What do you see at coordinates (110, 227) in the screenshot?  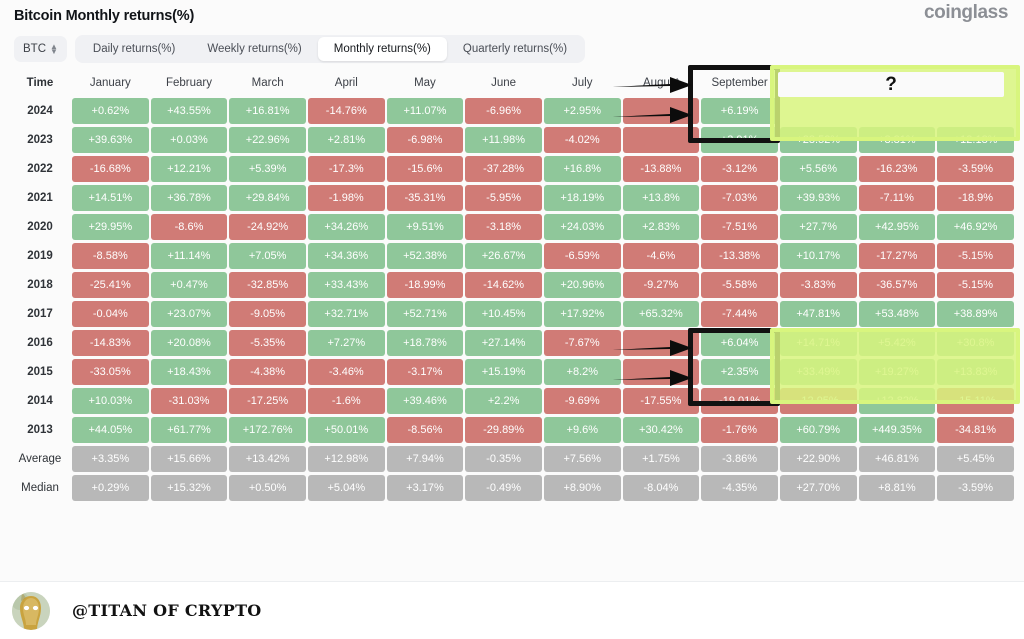 I see `cell-2020-january: +29.95%` at bounding box center [110, 227].